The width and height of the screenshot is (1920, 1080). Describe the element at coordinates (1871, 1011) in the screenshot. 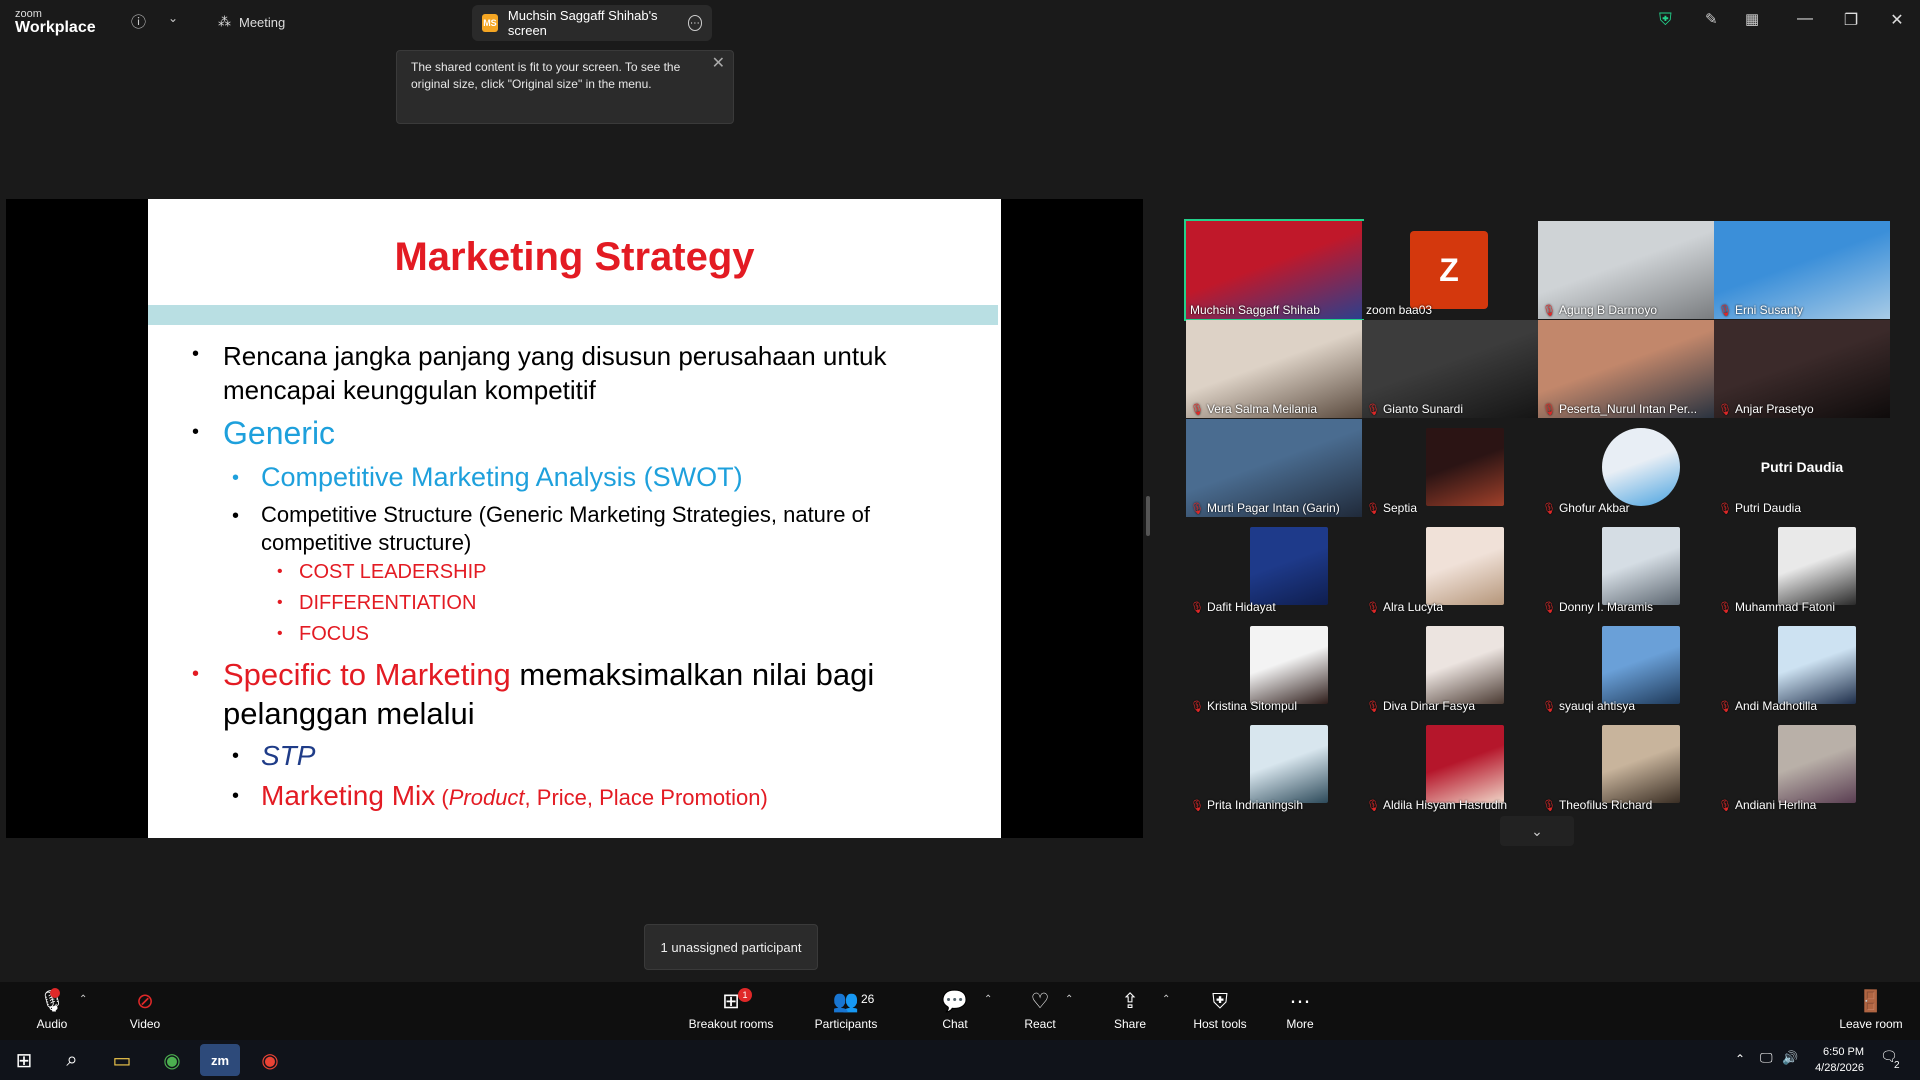

I see `leave-room-button: 🚪 Leave room` at that location.